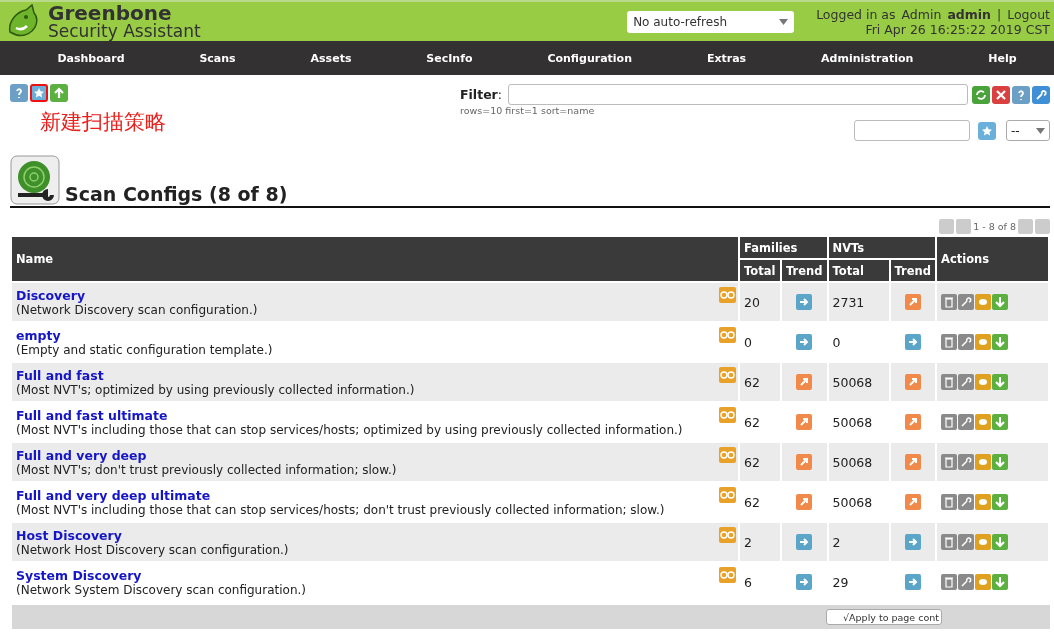 The width and height of the screenshot is (1054, 636). Describe the element at coordinates (176, 194) in the screenshot. I see `page-title: Scan Configs (8 of 8)` at that location.